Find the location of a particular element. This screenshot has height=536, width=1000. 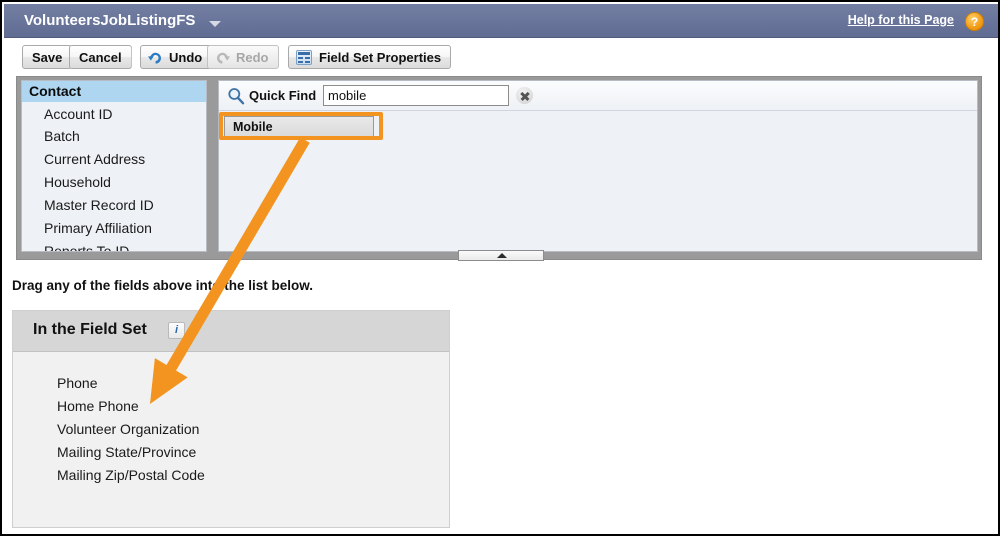

panel-collapse-handle is located at coordinates (501, 255).